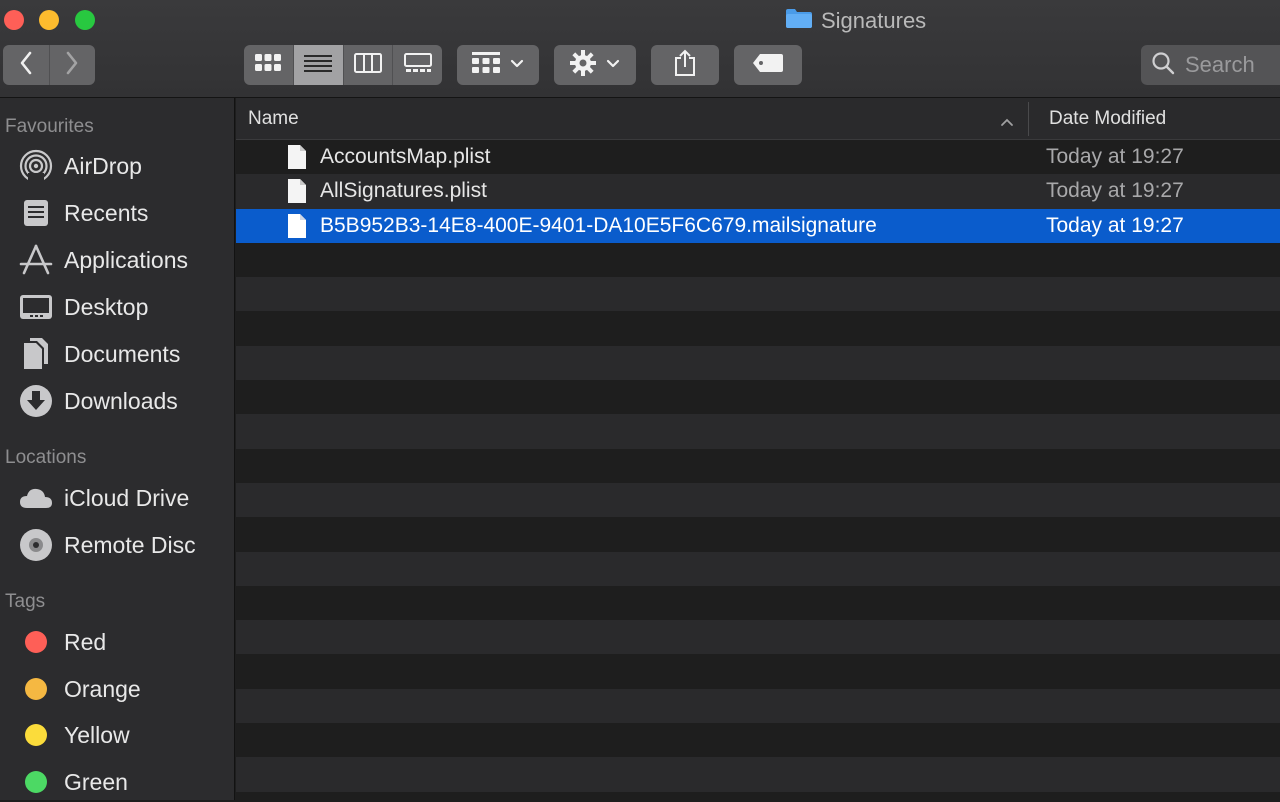  Describe the element at coordinates (583, 65) in the screenshot. I see `gear-icon` at that location.